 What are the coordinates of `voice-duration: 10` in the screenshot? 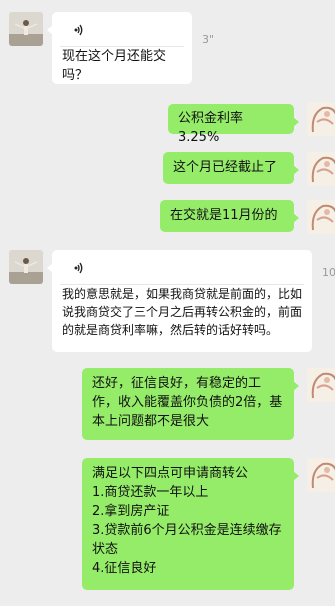 It's located at (328, 272).